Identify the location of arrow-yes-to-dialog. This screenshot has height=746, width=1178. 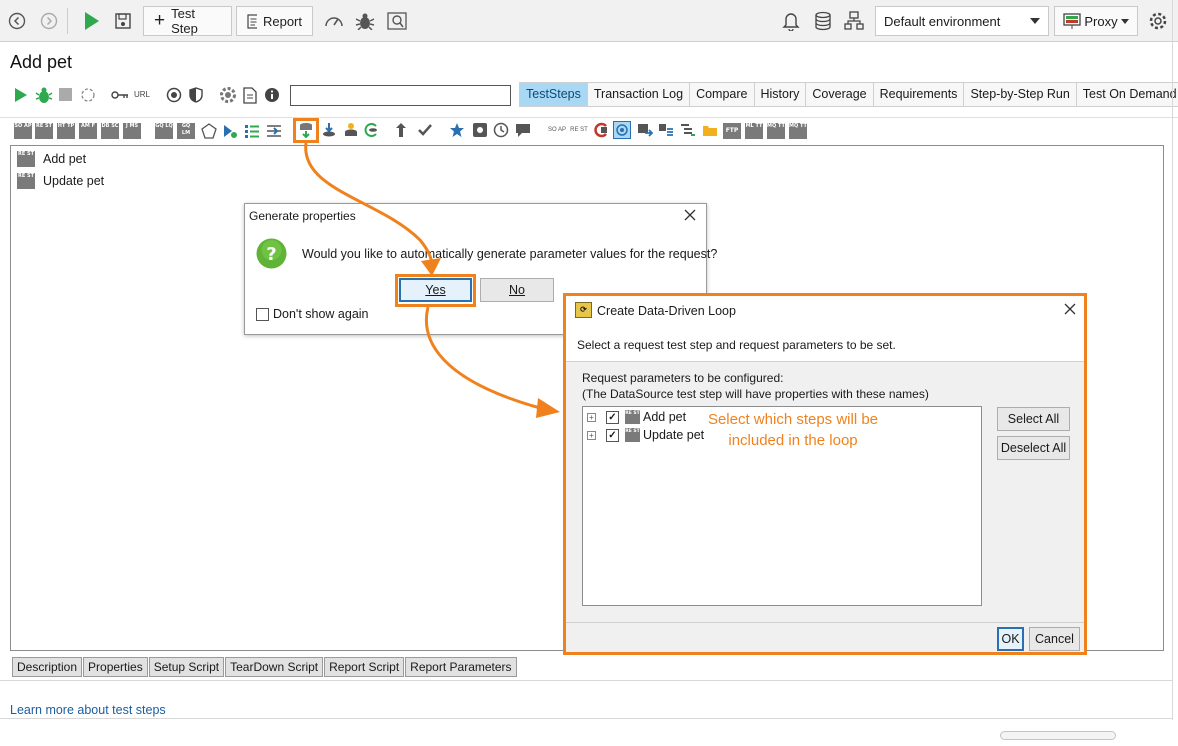
(482, 358).